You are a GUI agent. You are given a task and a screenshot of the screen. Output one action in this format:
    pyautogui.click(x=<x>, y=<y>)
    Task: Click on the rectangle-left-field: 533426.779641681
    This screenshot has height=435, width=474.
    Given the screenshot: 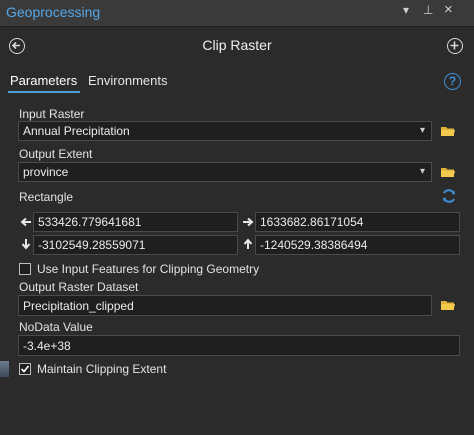 What is the action you would take?
    pyautogui.click(x=135, y=222)
    